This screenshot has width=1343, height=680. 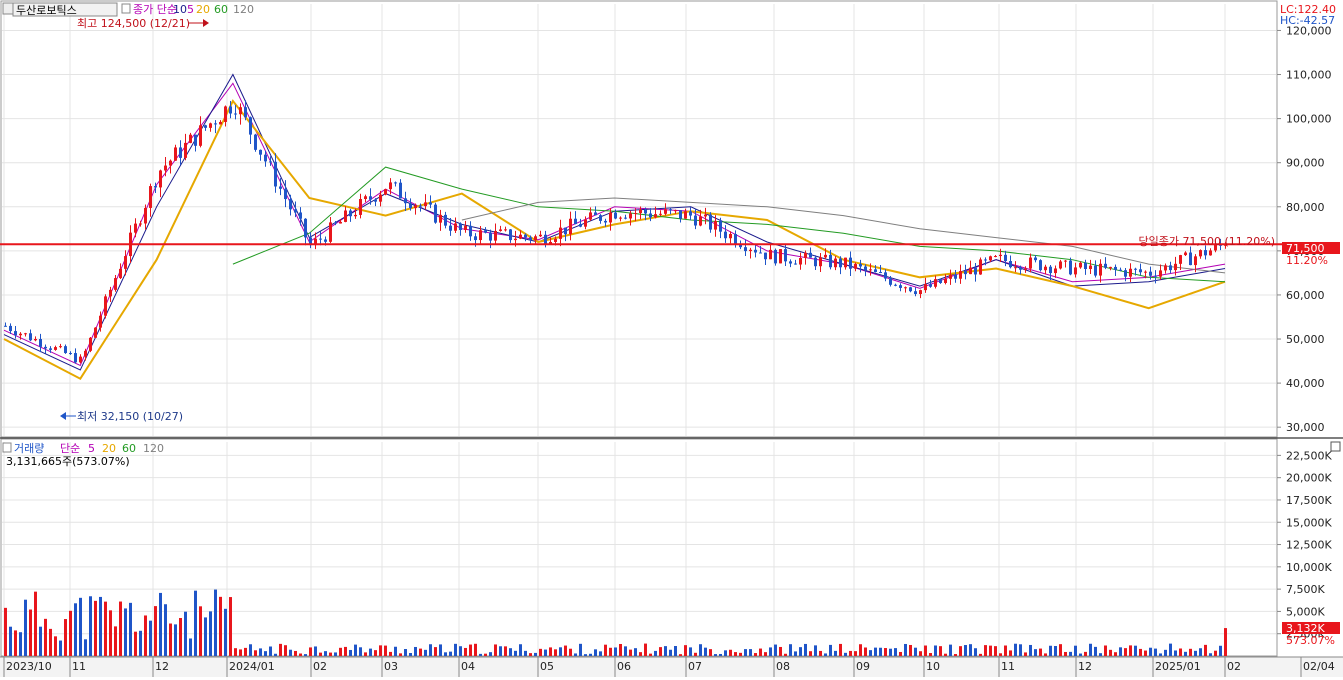 What do you see at coordinates (1207, 241) in the screenshot?
I see `close-price-label: 당일종가 71,500 (11.20%)` at bounding box center [1207, 241].